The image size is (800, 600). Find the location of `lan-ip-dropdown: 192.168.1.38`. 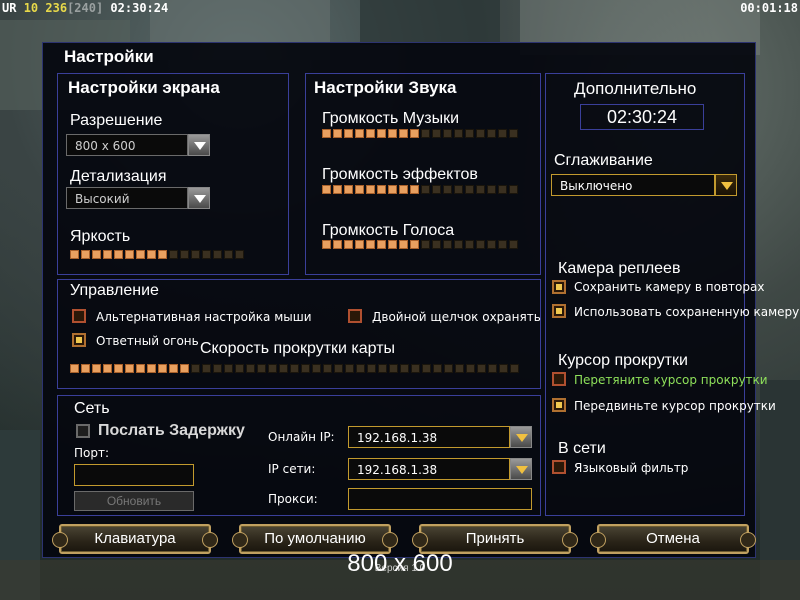

lan-ip-dropdown: 192.168.1.38 is located at coordinates (440, 469).